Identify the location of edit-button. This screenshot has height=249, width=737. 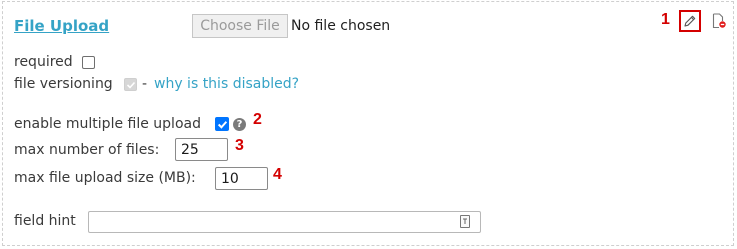
(690, 21).